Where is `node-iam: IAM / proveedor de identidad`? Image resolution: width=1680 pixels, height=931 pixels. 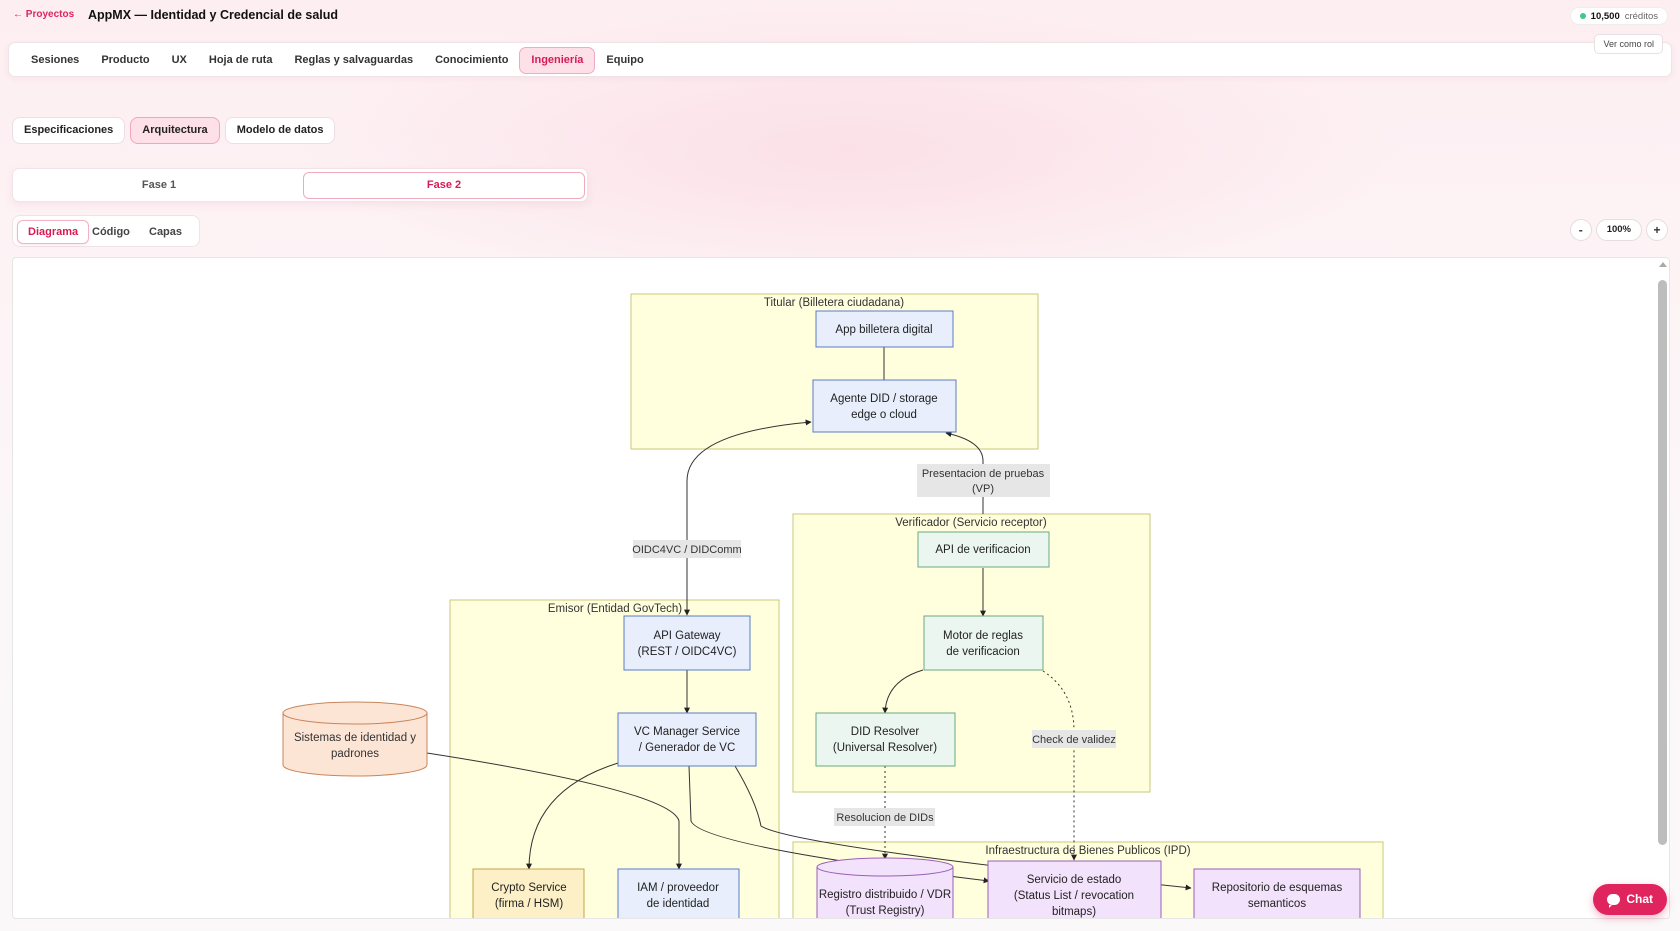
node-iam: IAM / proveedor de identidad is located at coordinates (678, 893).